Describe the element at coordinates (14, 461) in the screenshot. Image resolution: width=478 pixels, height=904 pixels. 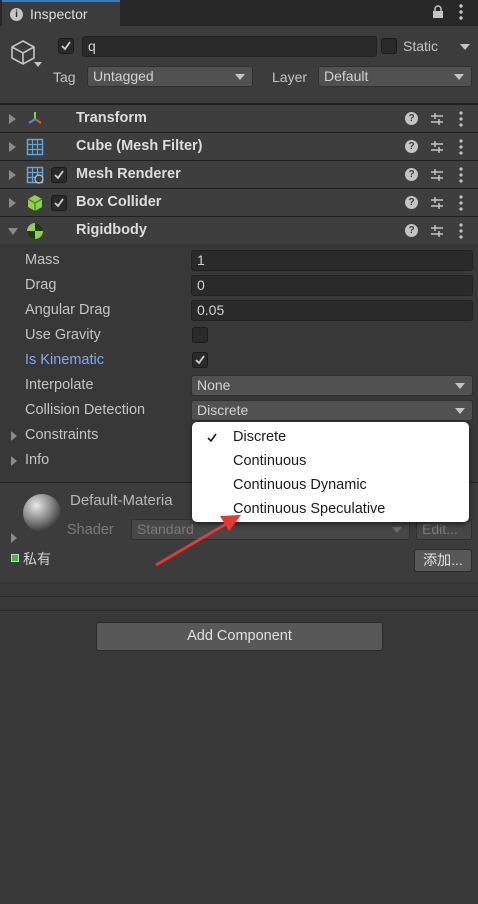
I see `info-foldout-icon` at that location.